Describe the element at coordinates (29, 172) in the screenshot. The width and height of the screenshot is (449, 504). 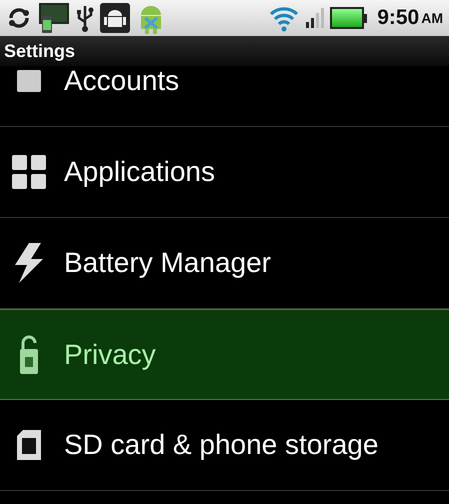
I see `grid-icon` at that location.